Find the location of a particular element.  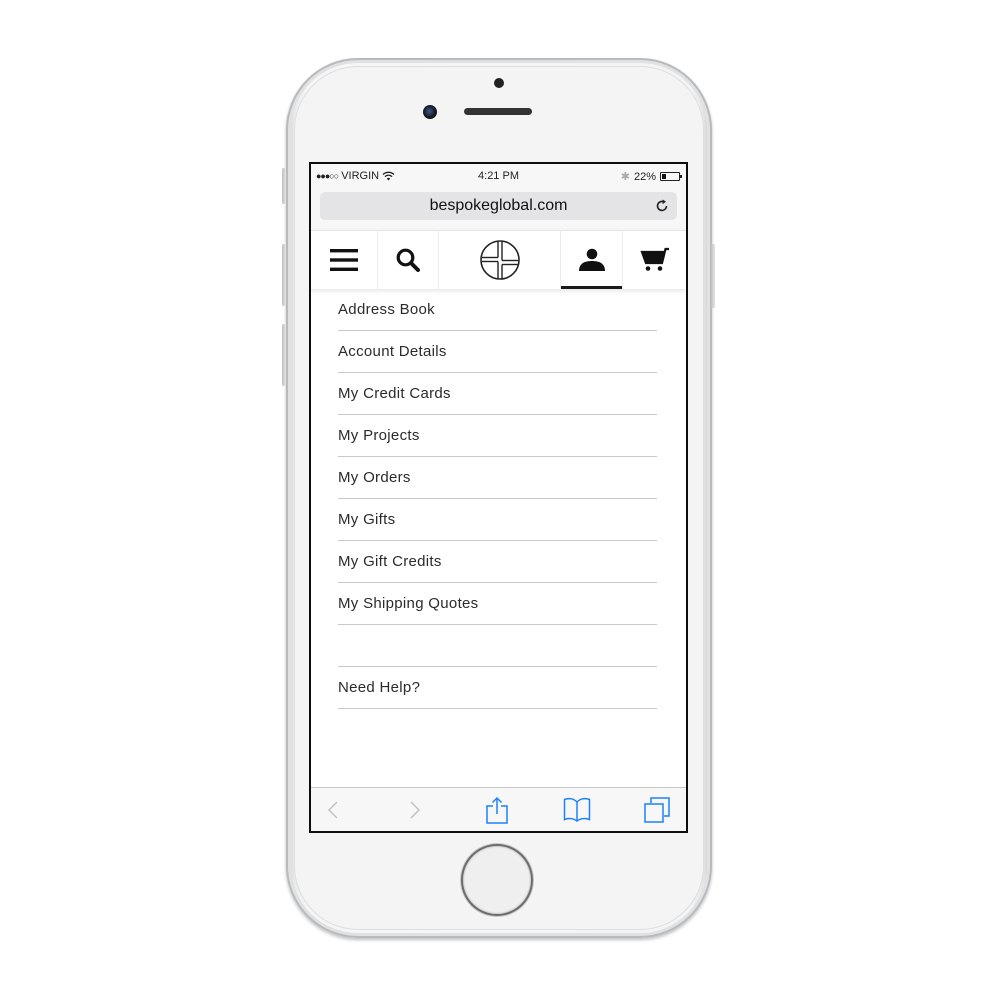

chevron-left-icon is located at coordinates (332, 810).